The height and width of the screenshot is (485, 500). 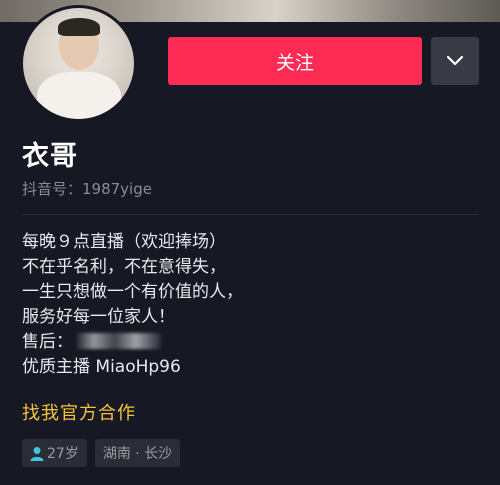 I want to click on official-collab-link: 找我官方合作, so click(x=79, y=412).